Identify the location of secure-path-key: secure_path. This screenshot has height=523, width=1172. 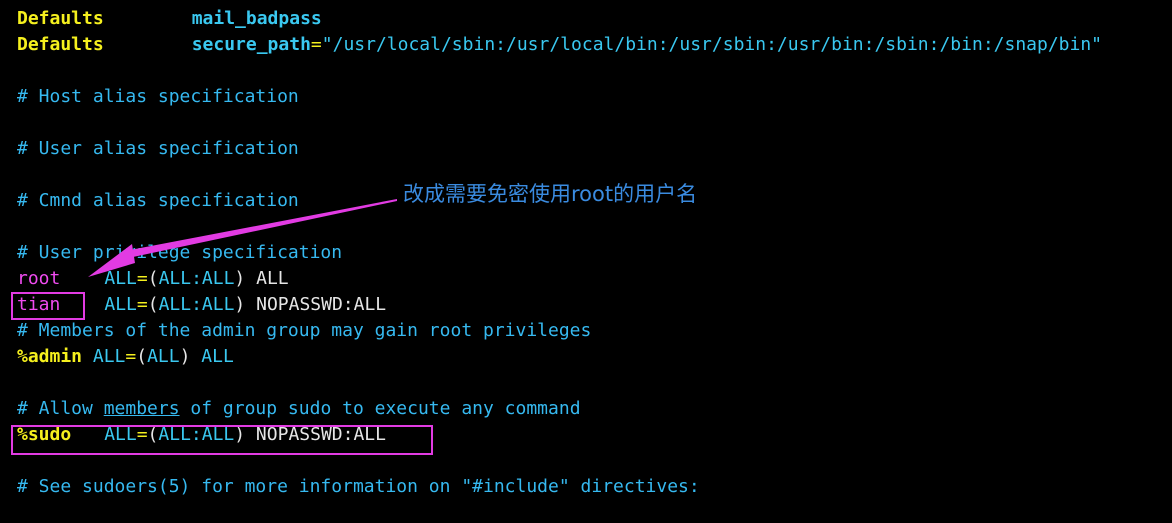
(251, 44).